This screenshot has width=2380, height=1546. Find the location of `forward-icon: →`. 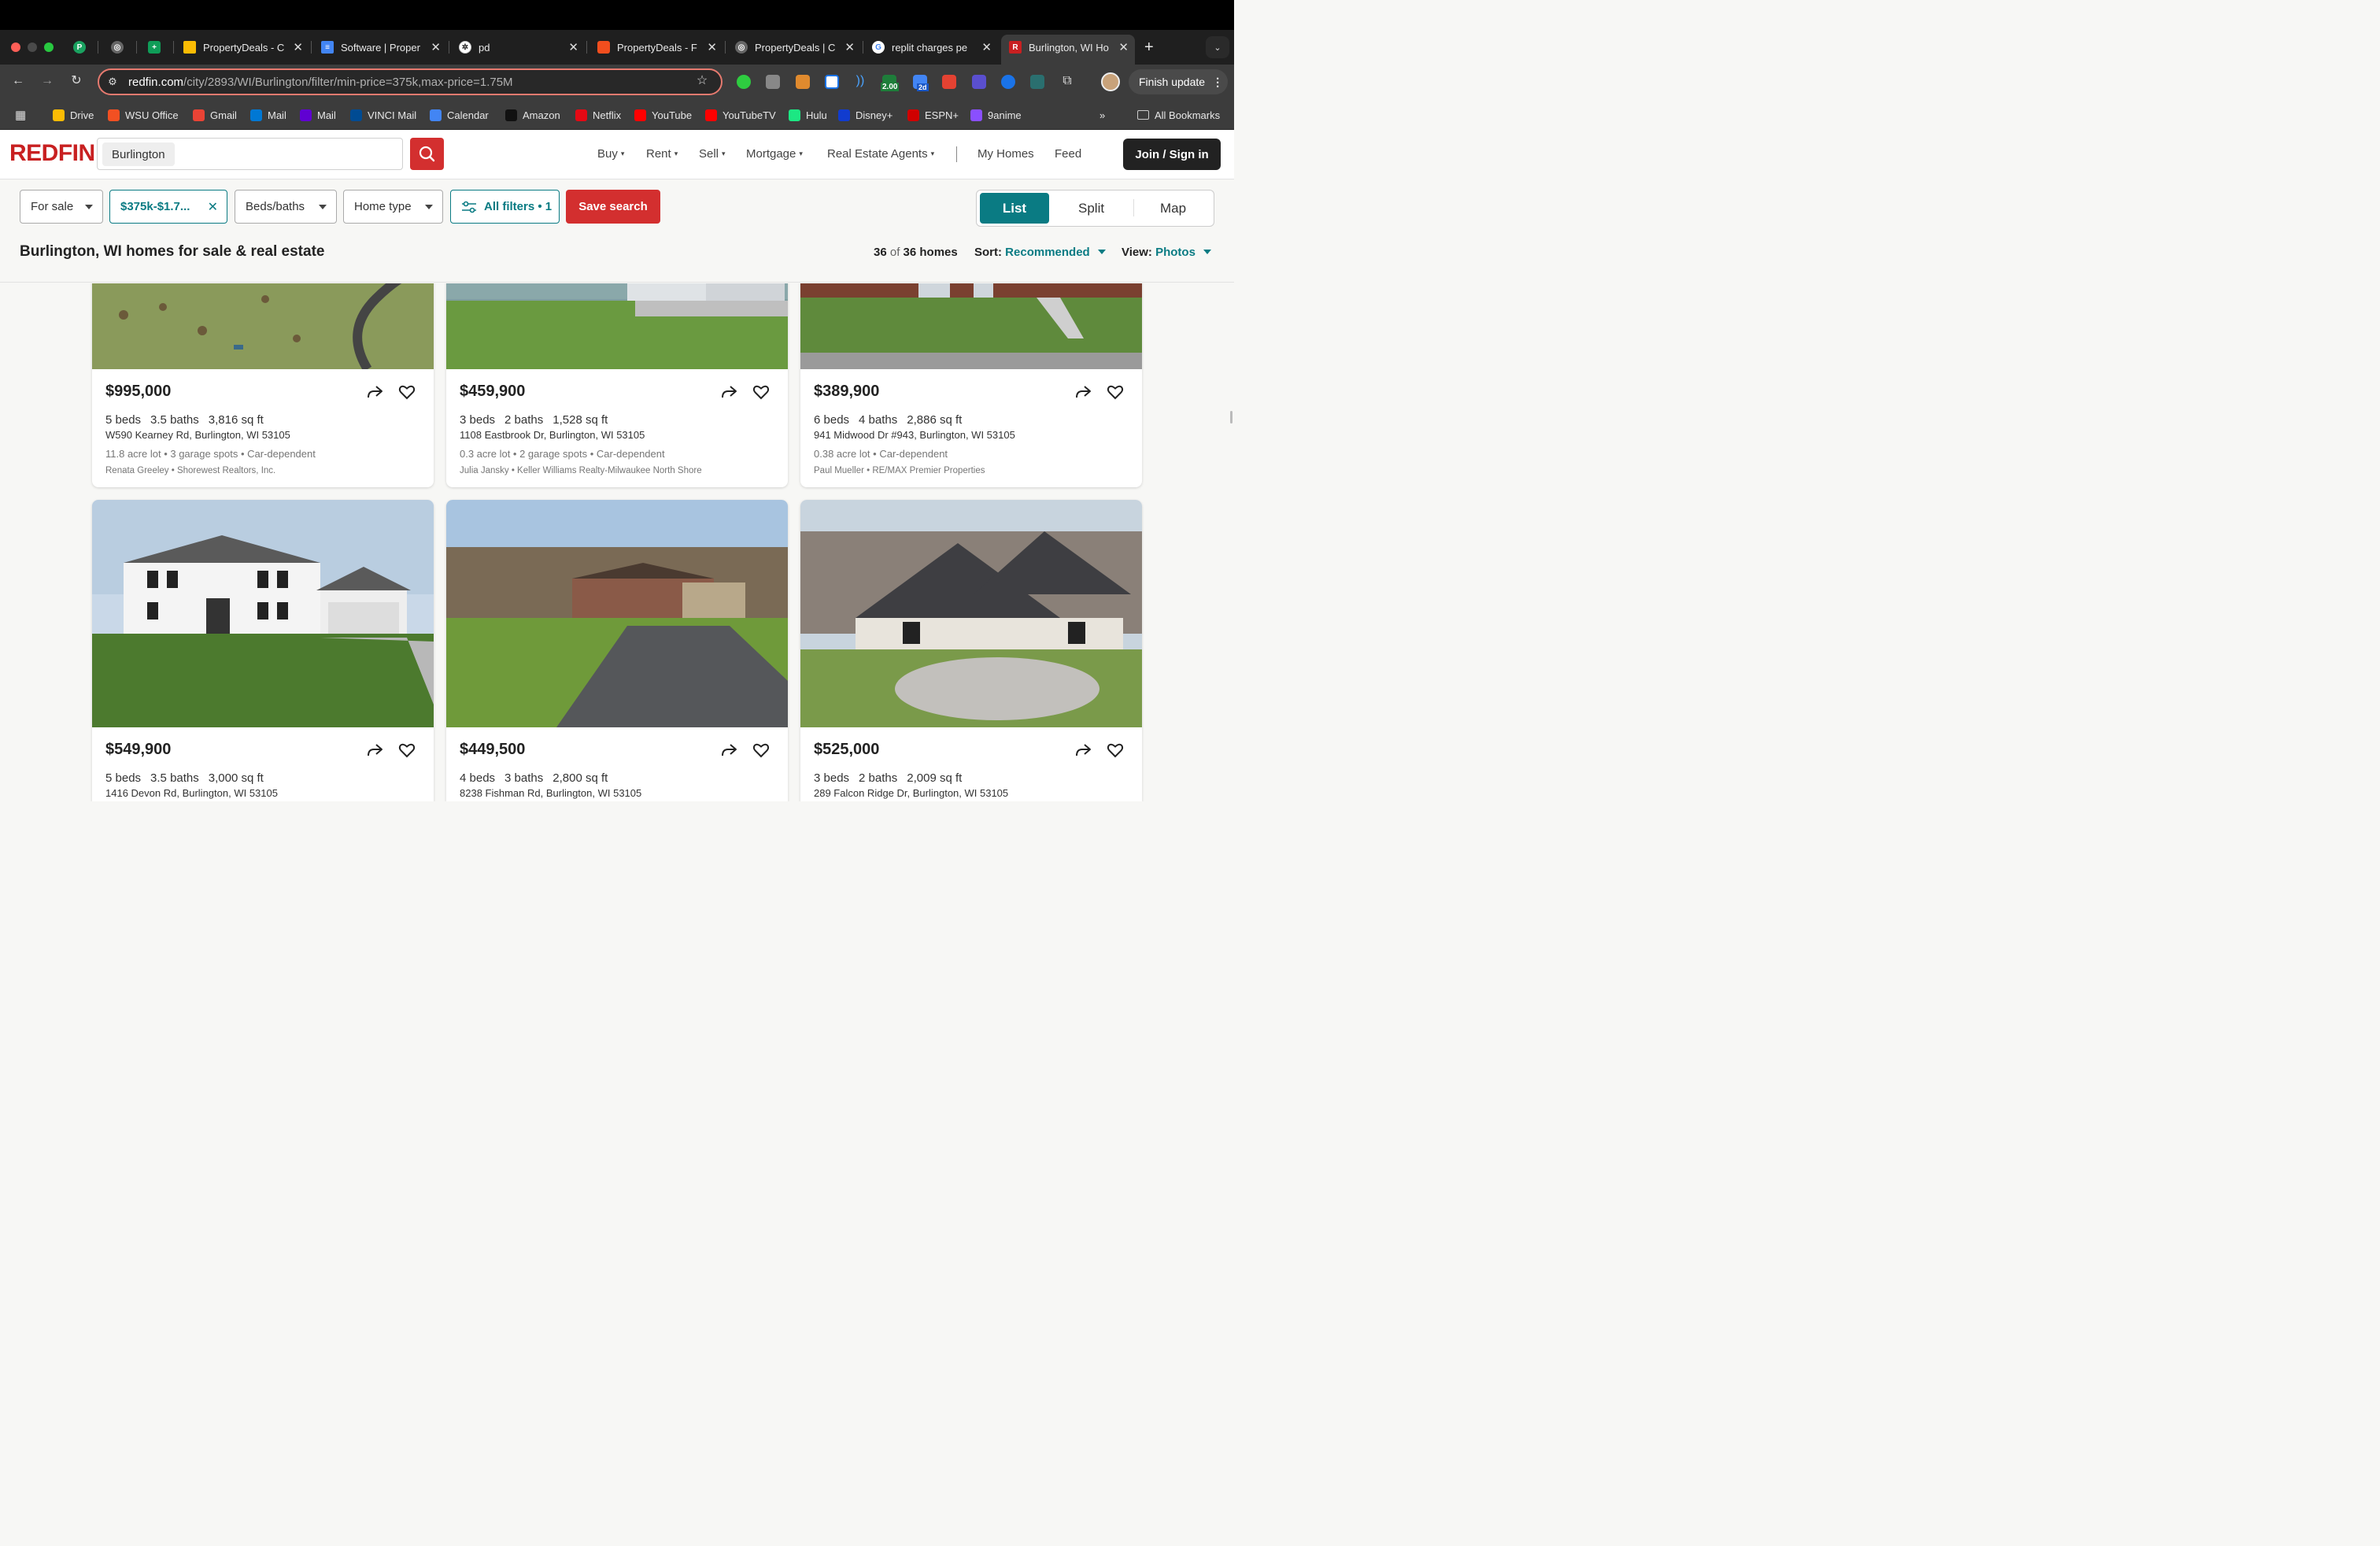

forward-icon: → is located at coordinates (47, 81).